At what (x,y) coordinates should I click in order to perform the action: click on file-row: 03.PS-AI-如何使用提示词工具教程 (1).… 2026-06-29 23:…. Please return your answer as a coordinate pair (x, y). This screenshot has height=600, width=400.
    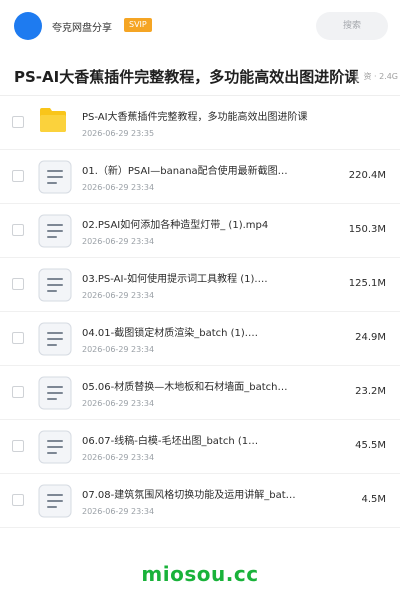
    Looking at the image, I should click on (200, 285).